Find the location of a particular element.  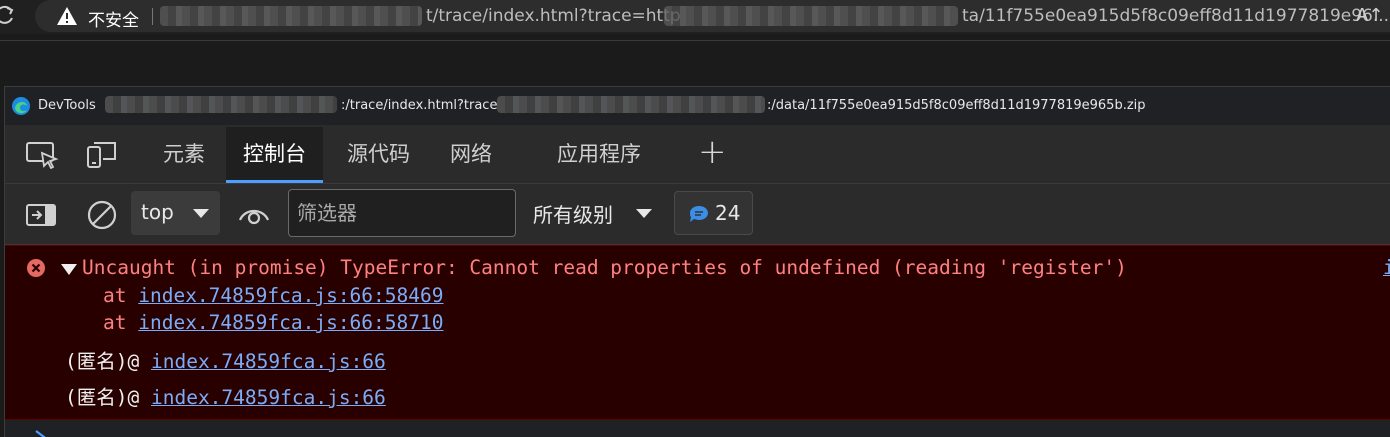

filter-input is located at coordinates (402, 213).